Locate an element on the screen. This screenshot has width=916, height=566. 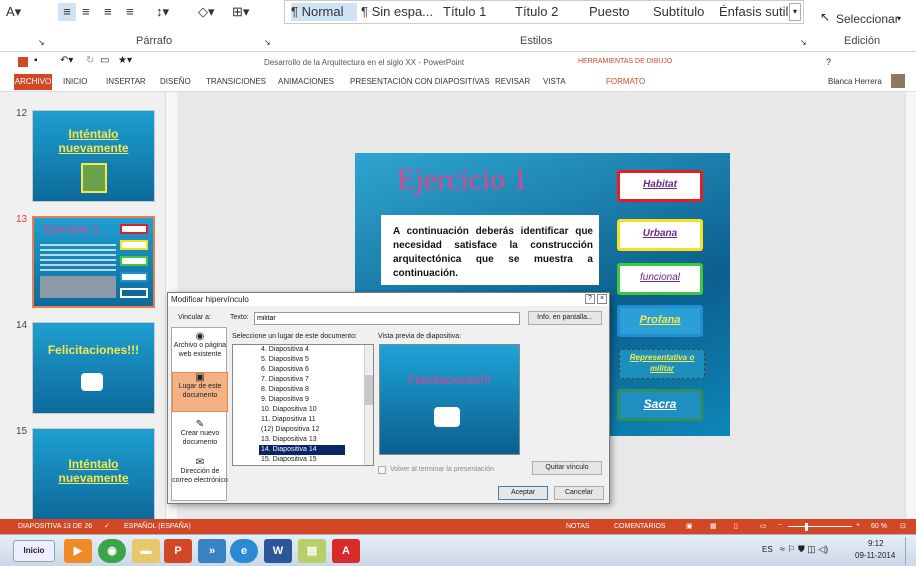
list-item: 11. Diapositiva 11 is located at coordinates (303, 420).